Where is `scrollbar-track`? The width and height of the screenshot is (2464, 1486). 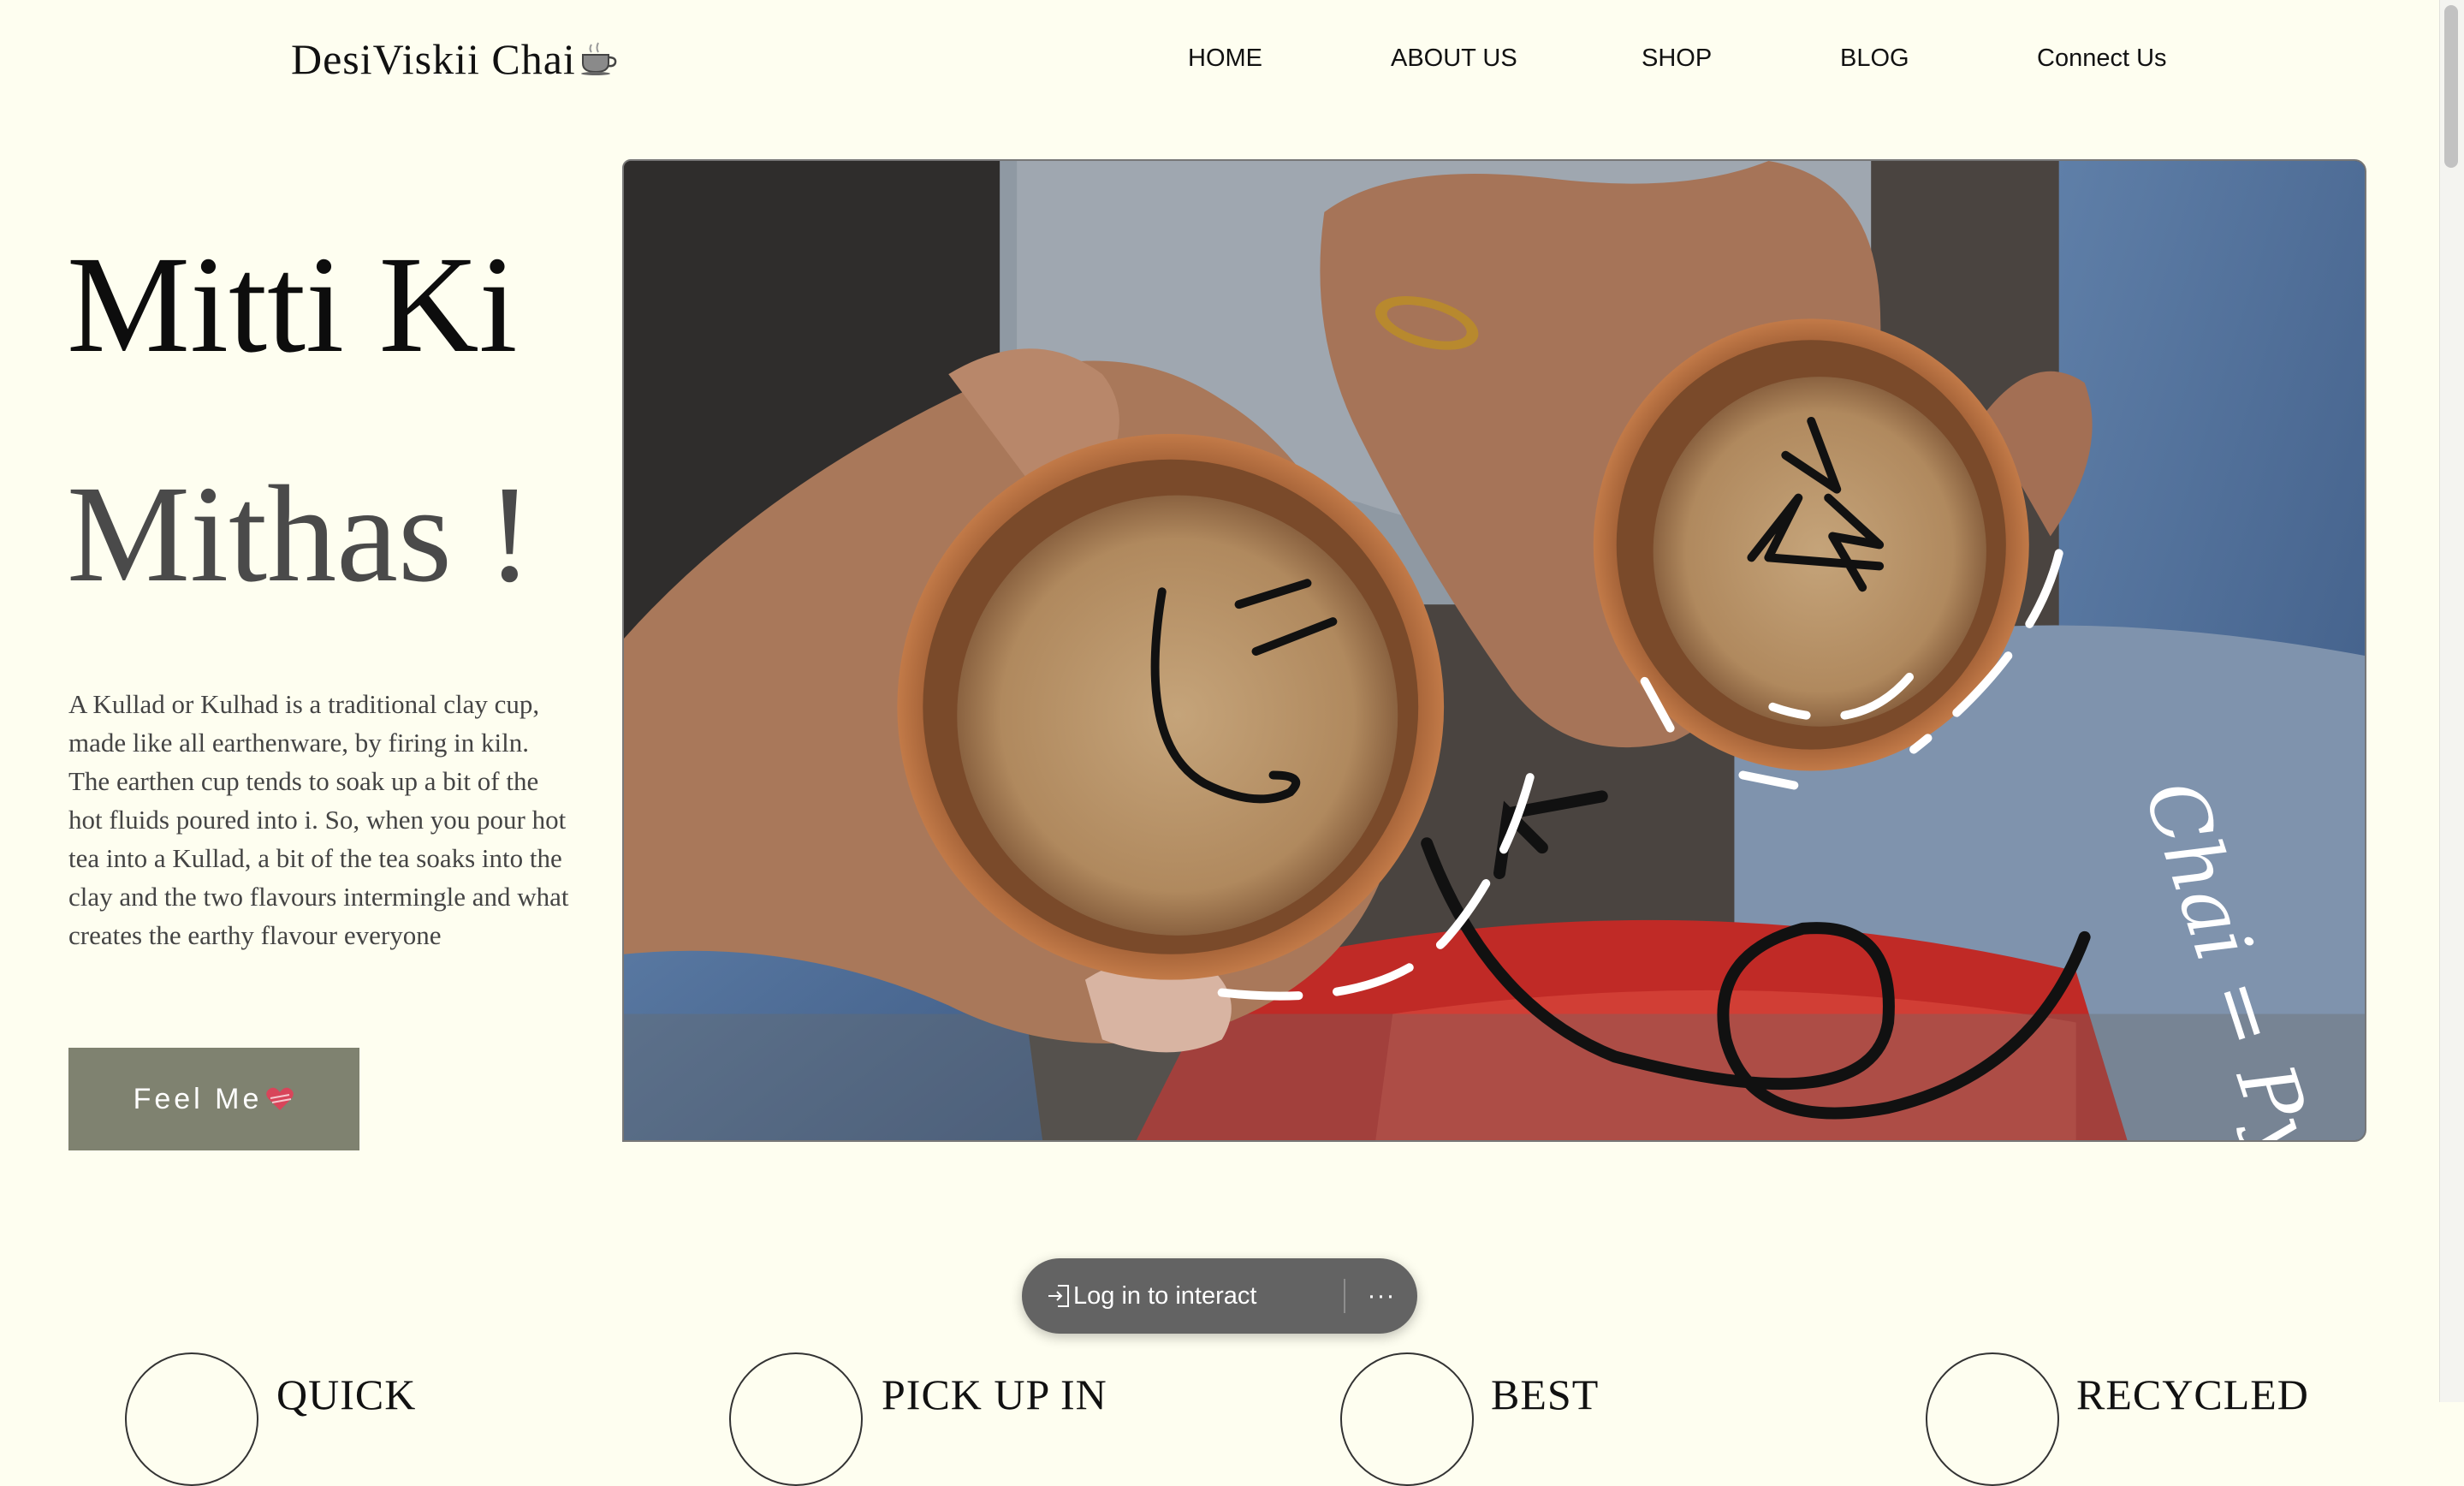 scrollbar-track is located at coordinates (2451, 701).